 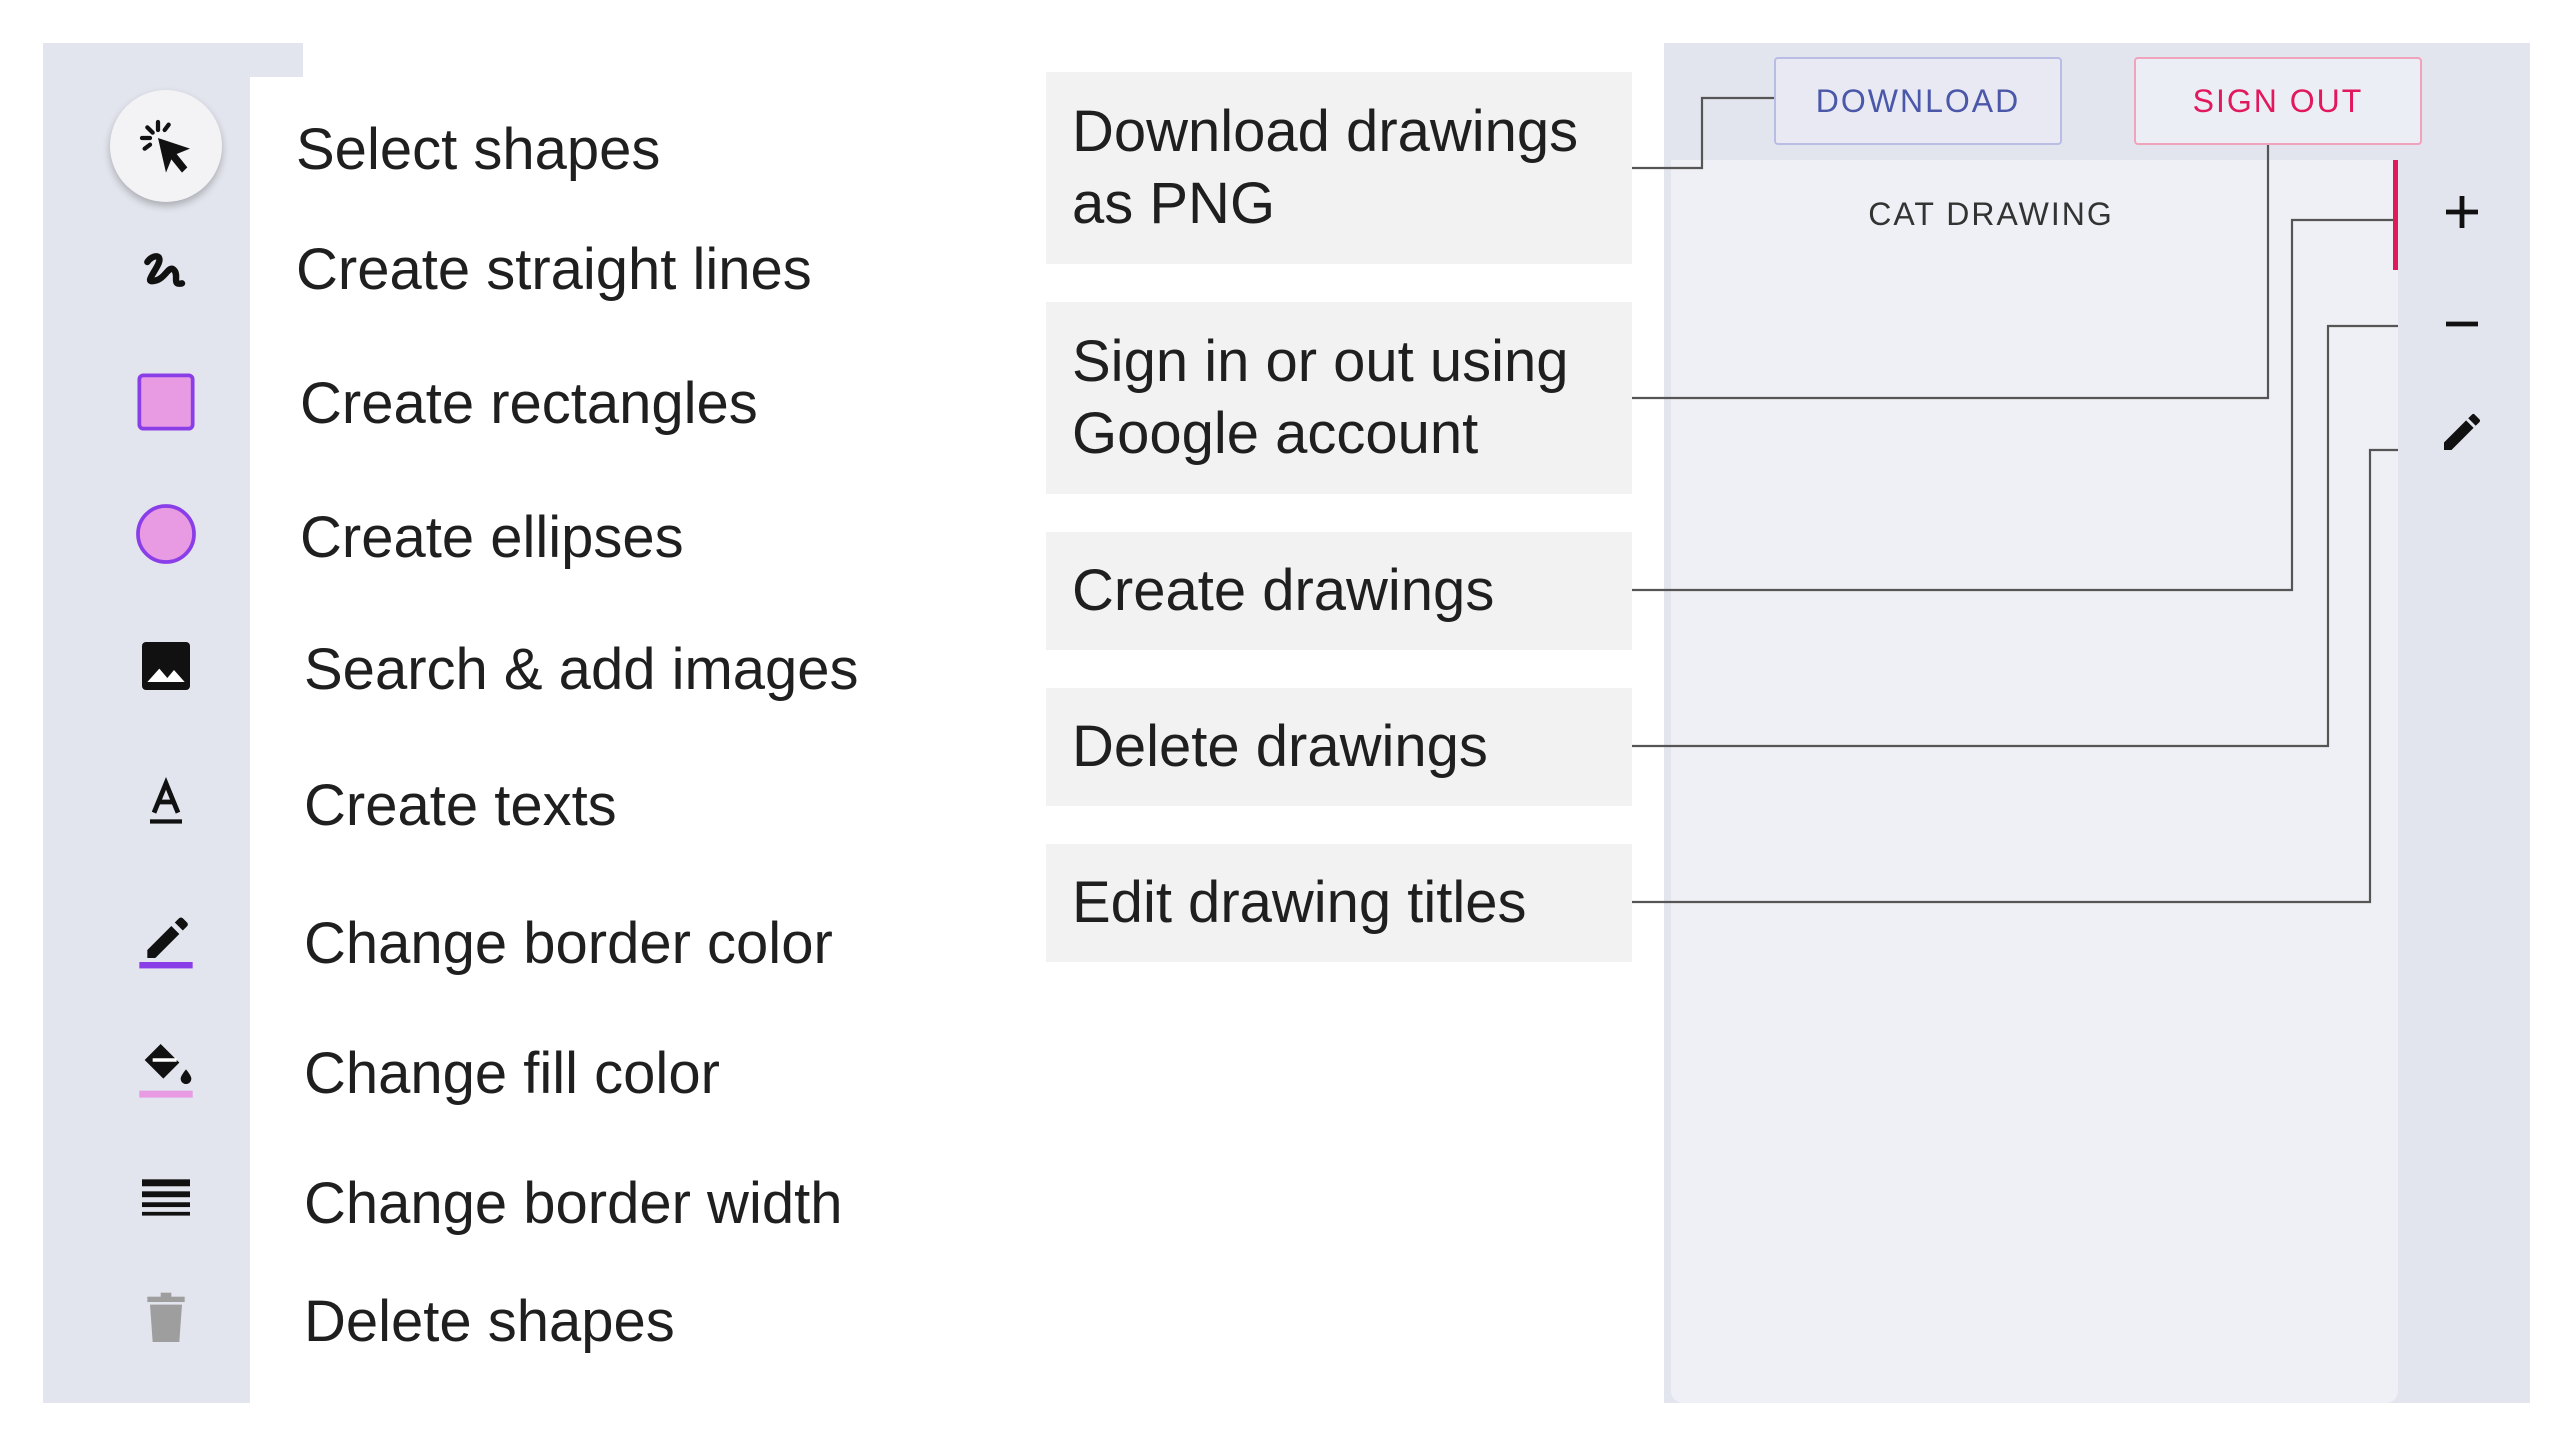 I want to click on text-tool-button, so click(x=166, y=802).